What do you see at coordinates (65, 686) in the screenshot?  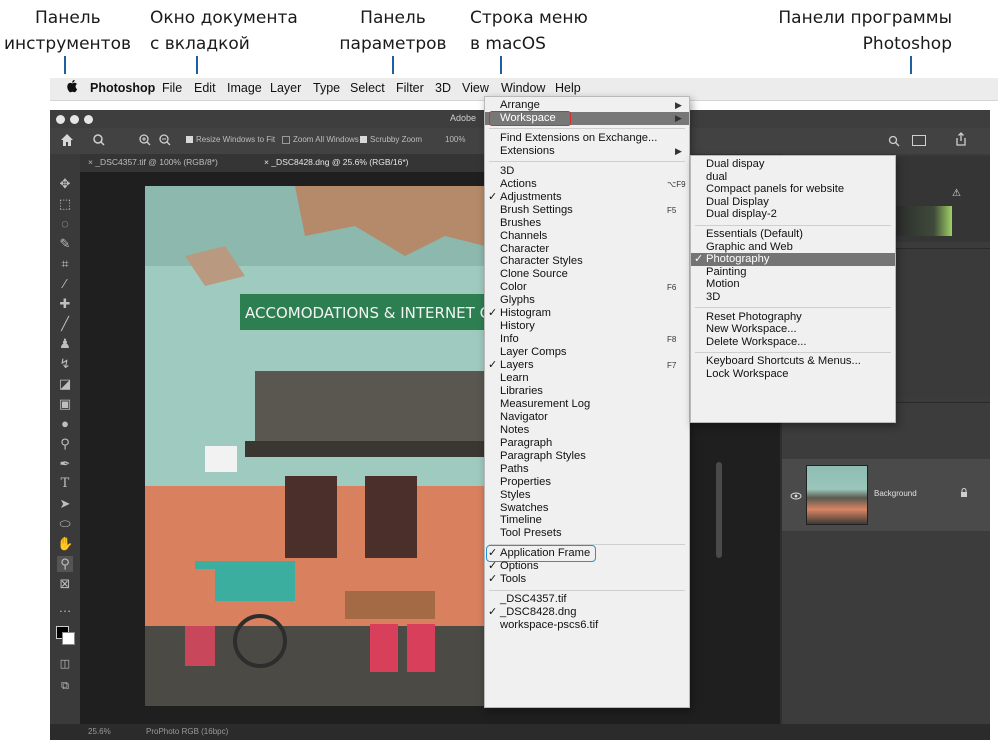 I see `screen-mode-icon: ⧉` at bounding box center [65, 686].